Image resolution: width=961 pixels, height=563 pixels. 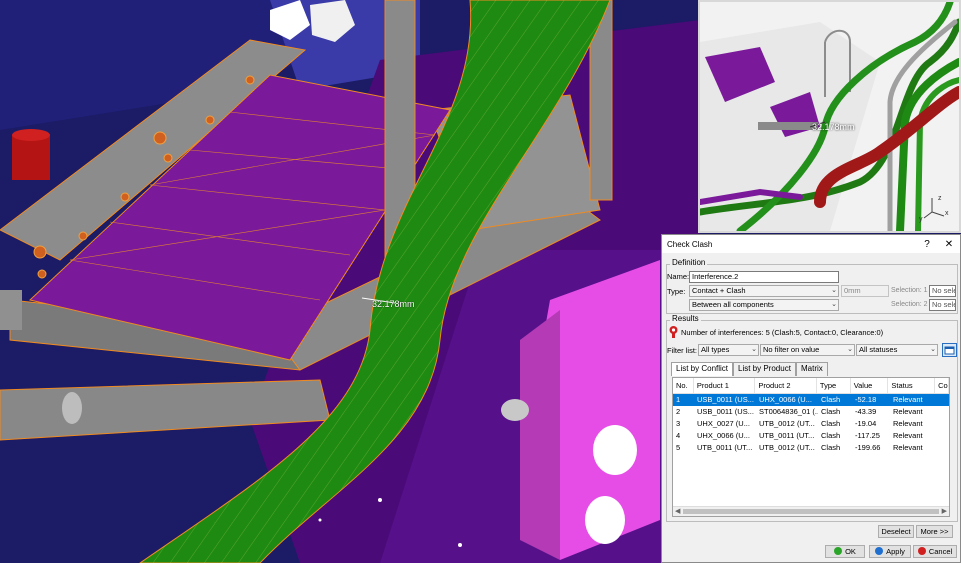 What do you see at coordinates (678, 399) in the screenshot?
I see `table-cell: 1` at bounding box center [678, 399].